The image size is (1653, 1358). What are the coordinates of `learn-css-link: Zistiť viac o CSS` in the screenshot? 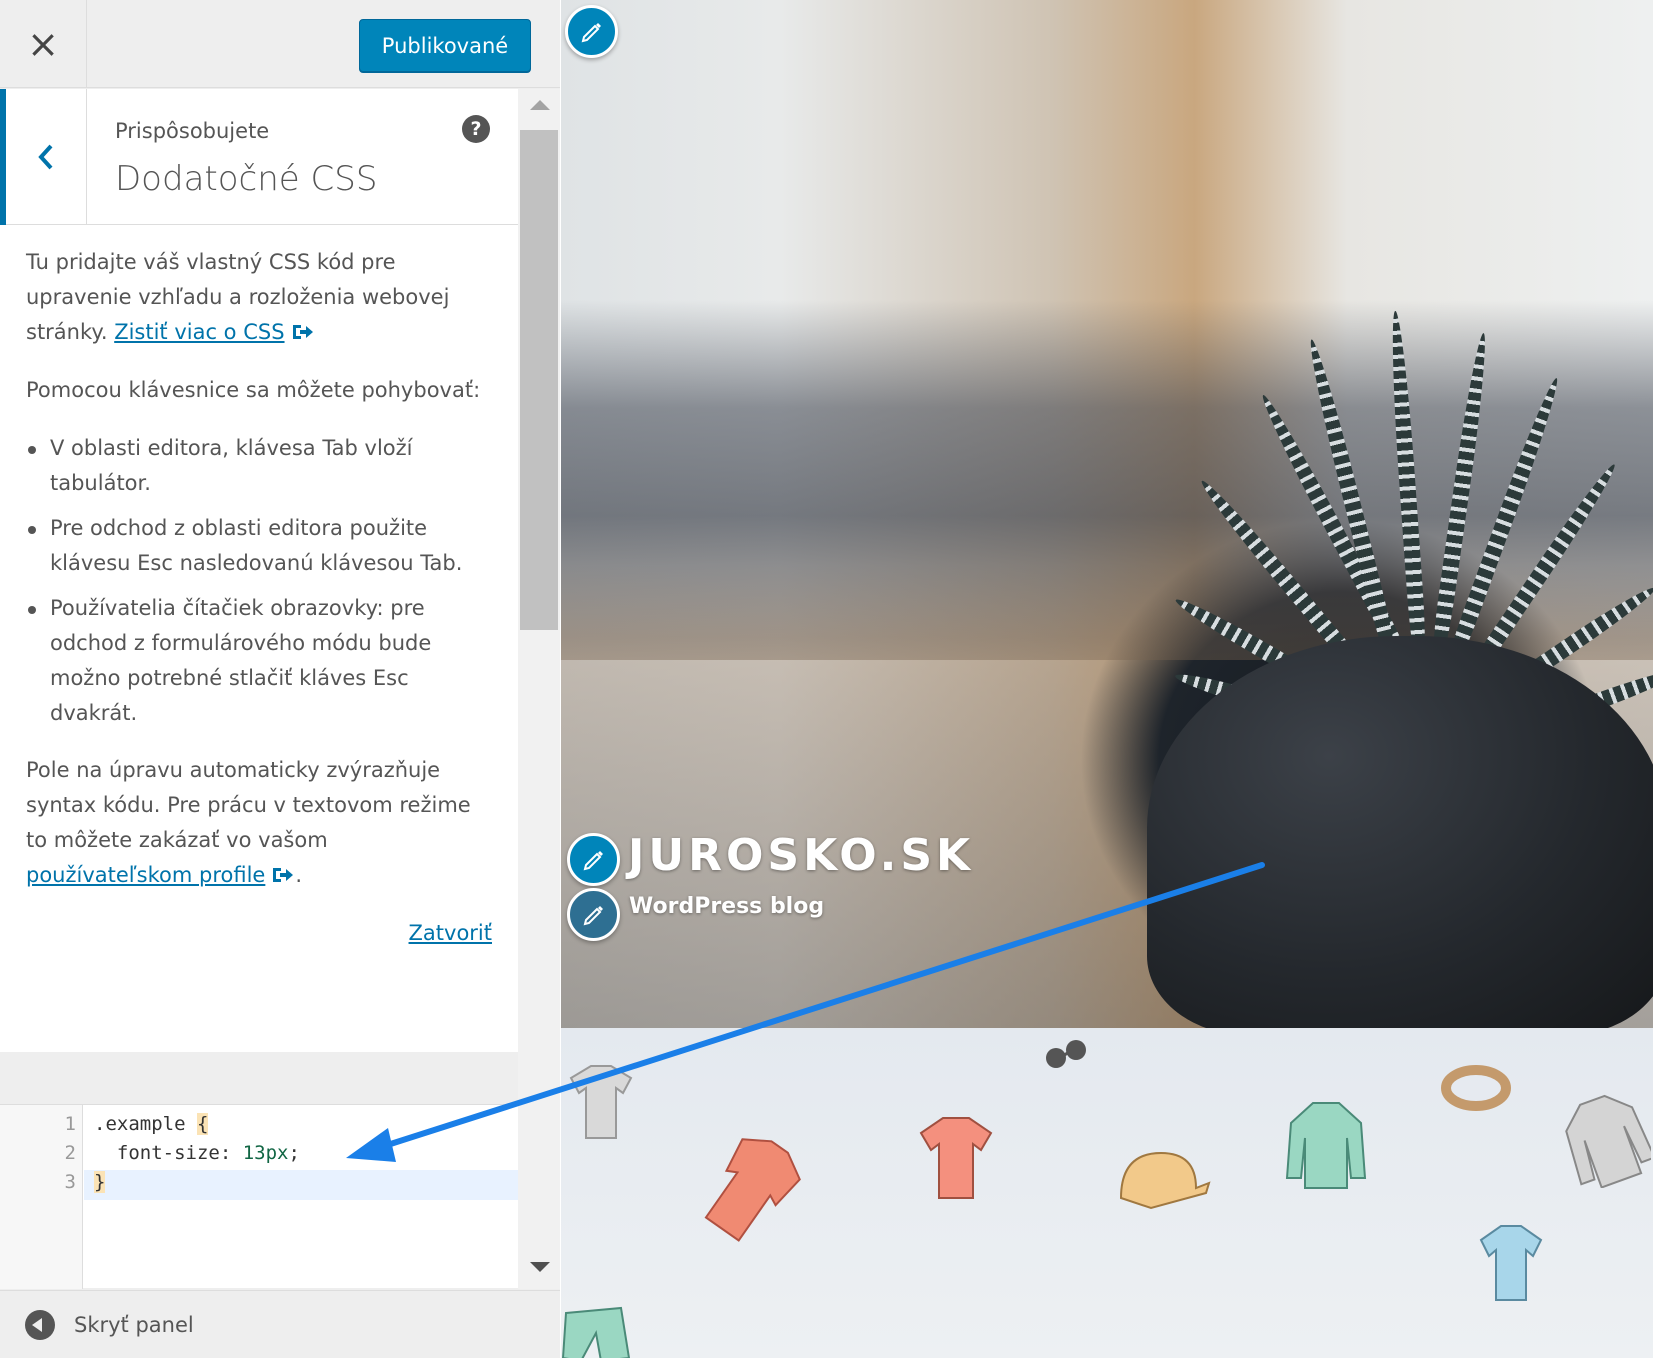 It's located at (199, 332).